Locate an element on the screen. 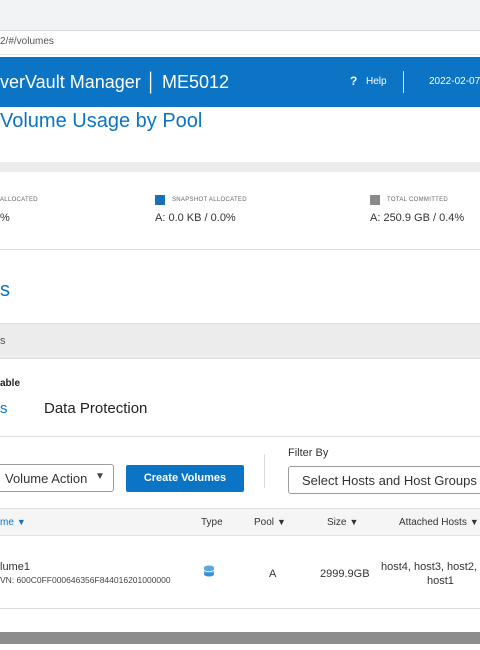 The image size is (480, 650). stat-committed-label: TOTAL COMMITTED is located at coordinates (418, 200).